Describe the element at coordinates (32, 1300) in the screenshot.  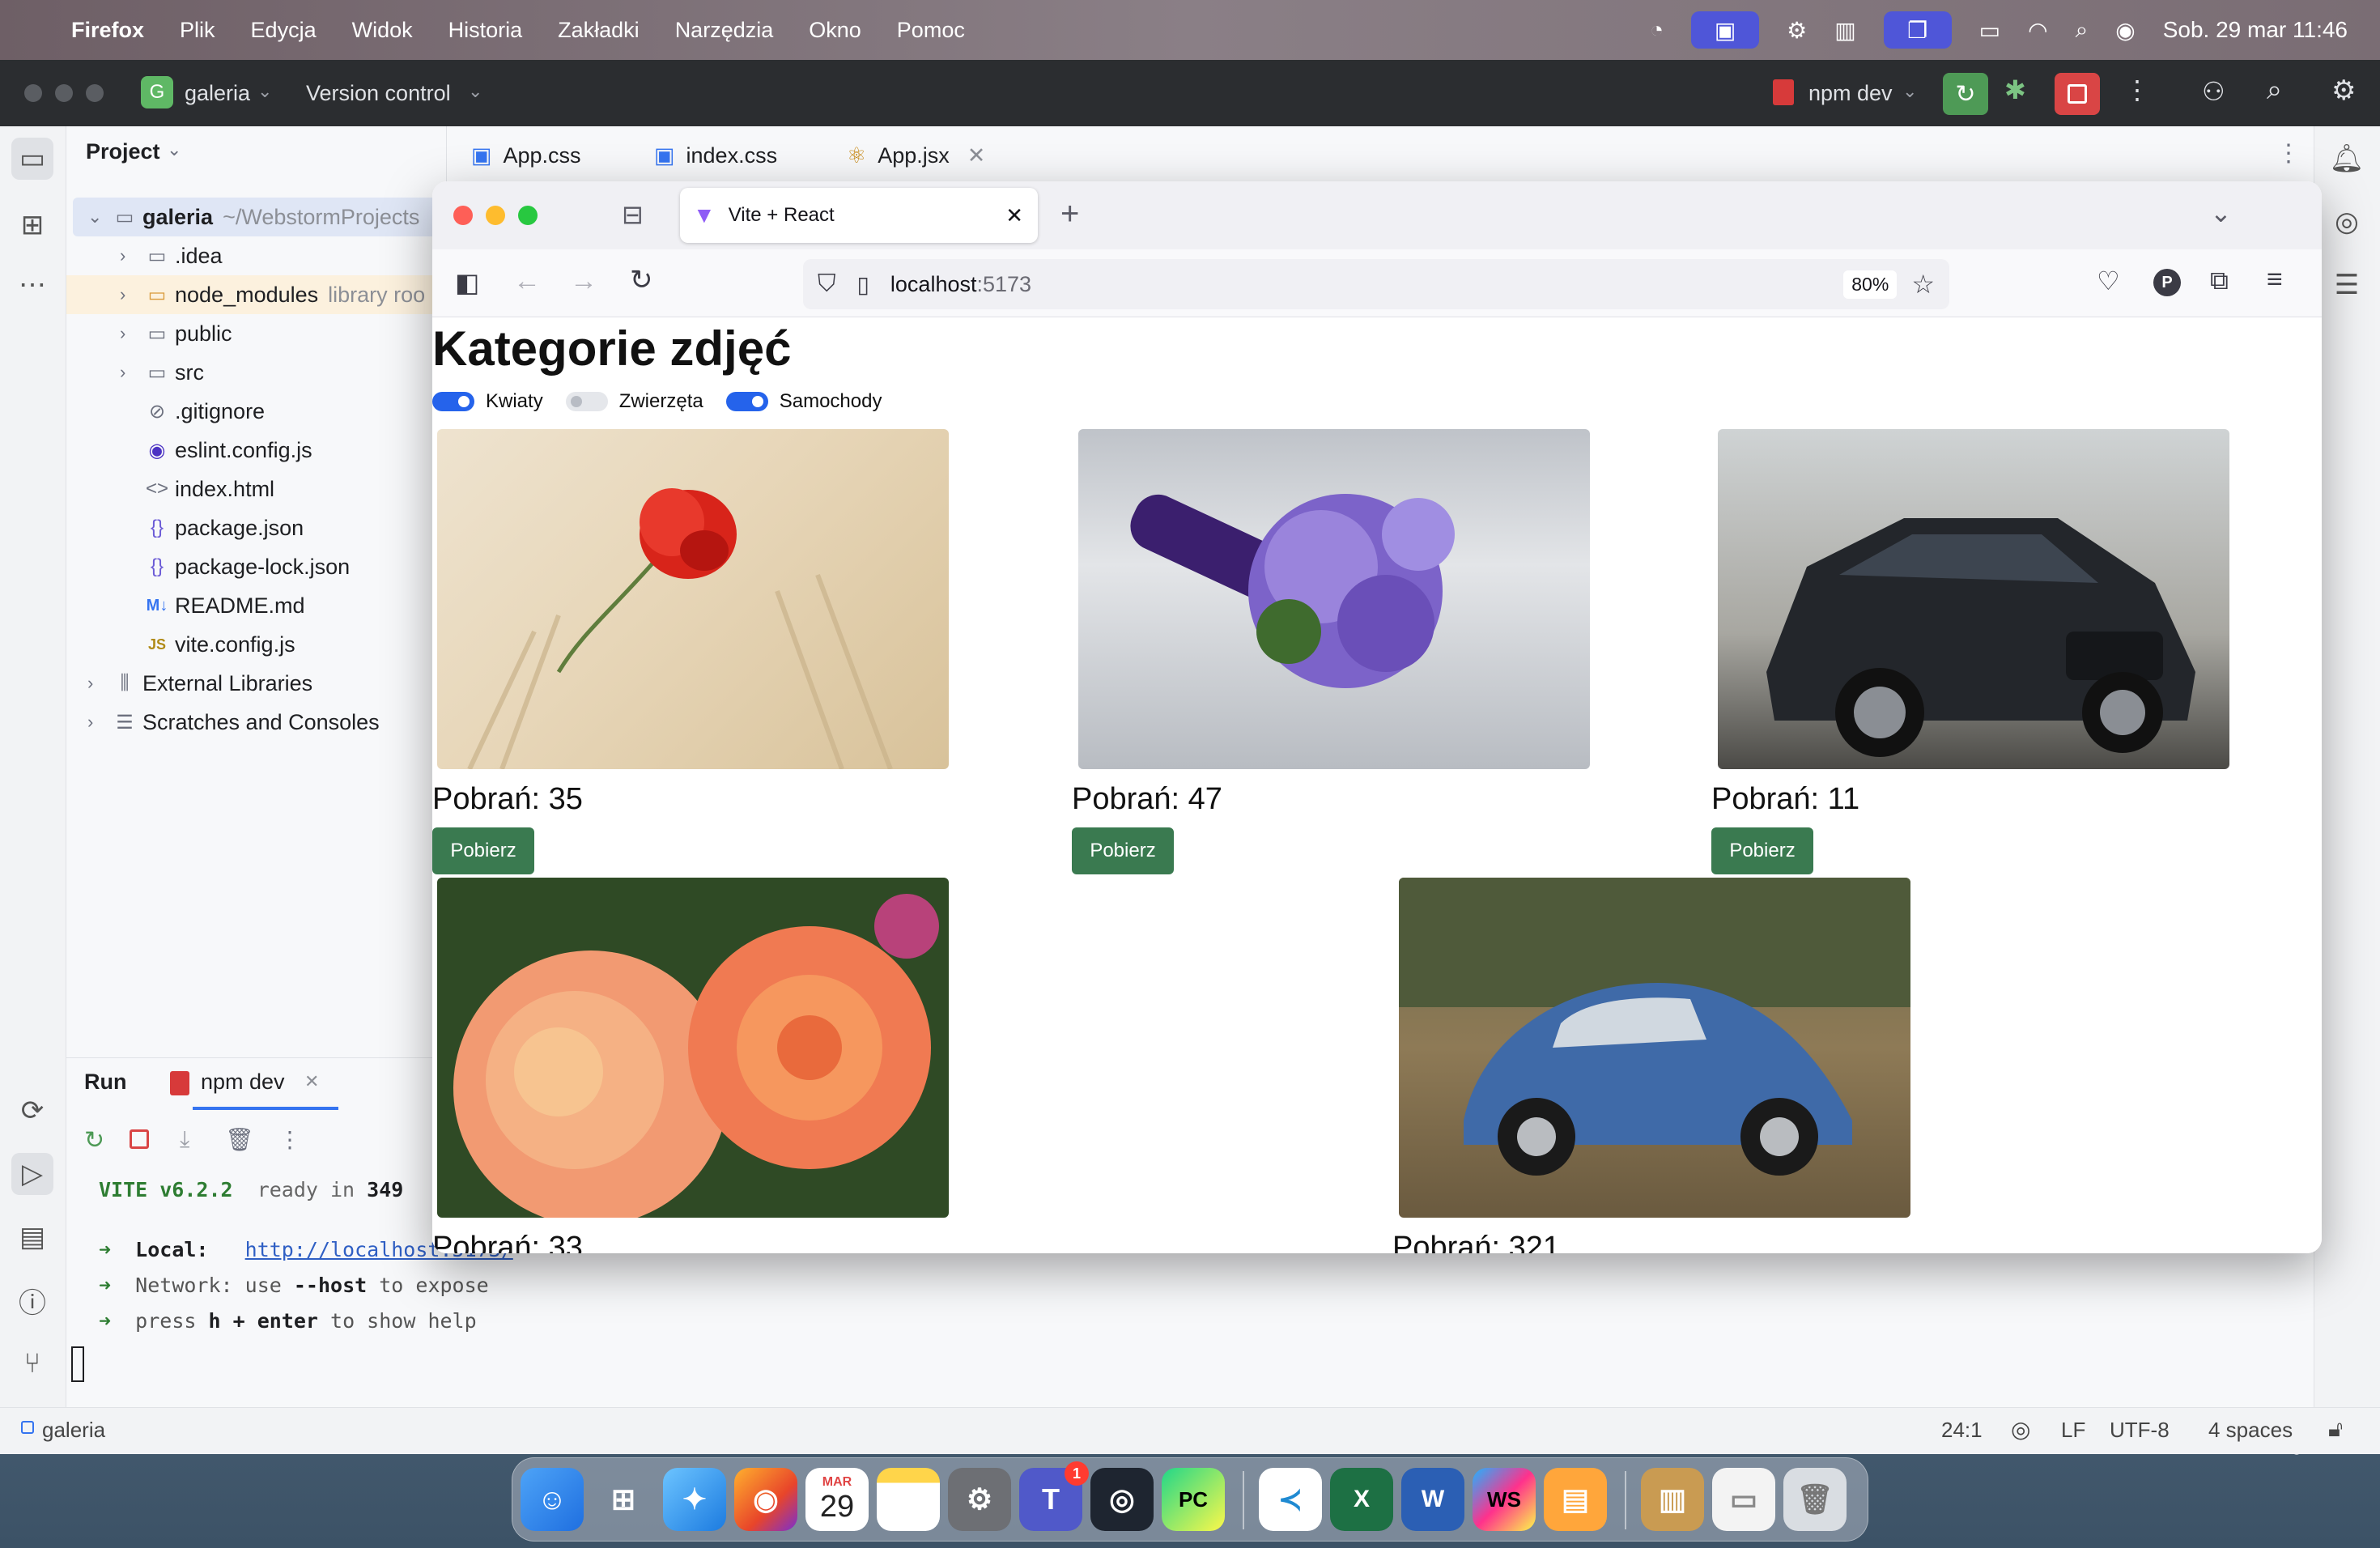
I see `problems-icon: ⓘ` at that location.